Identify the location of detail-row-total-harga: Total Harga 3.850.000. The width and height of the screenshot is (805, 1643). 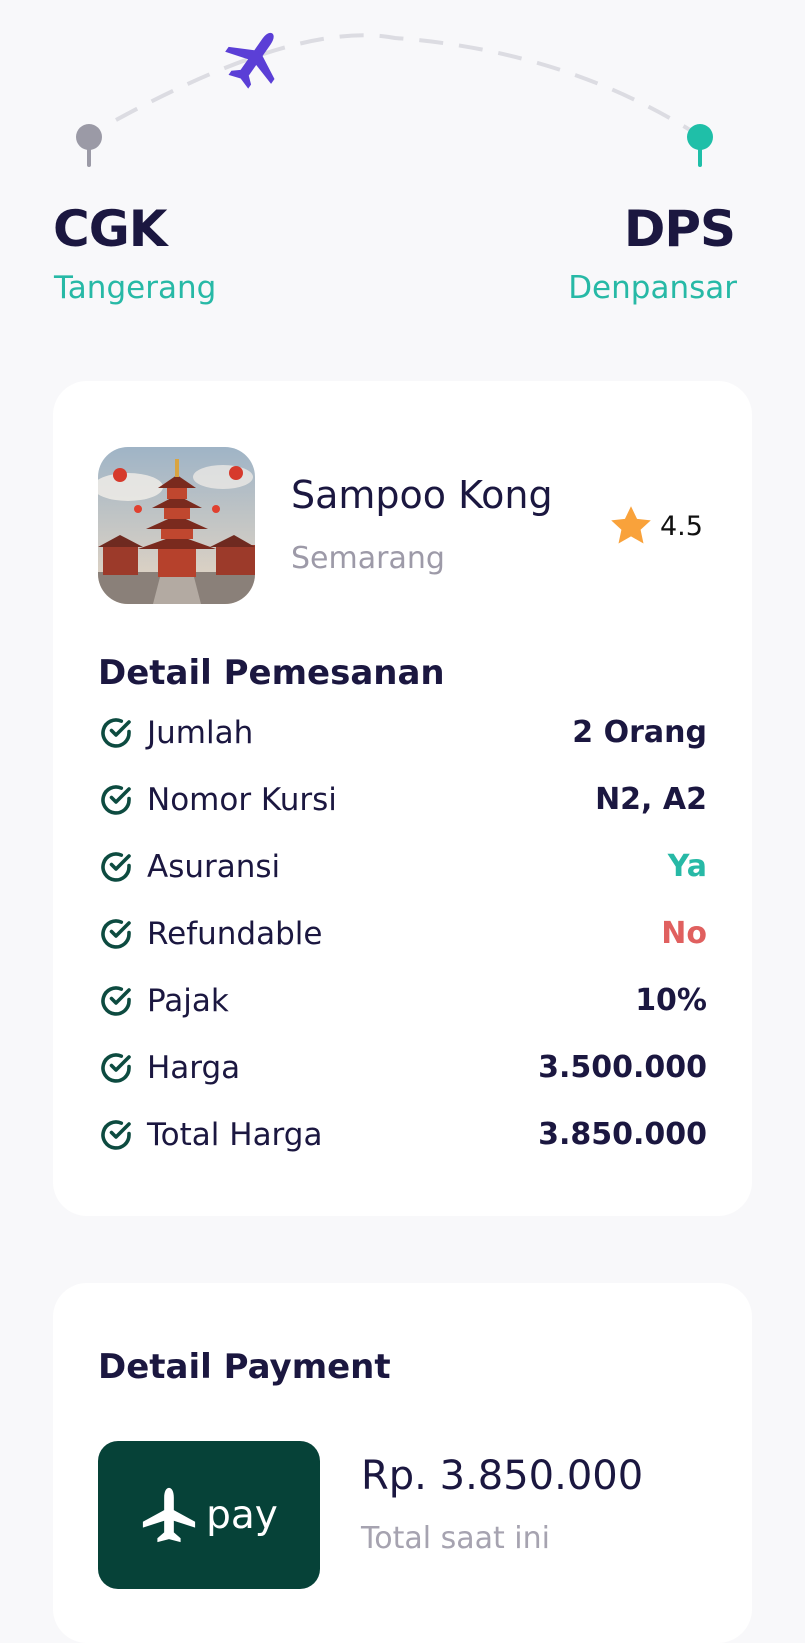
(402, 1134).